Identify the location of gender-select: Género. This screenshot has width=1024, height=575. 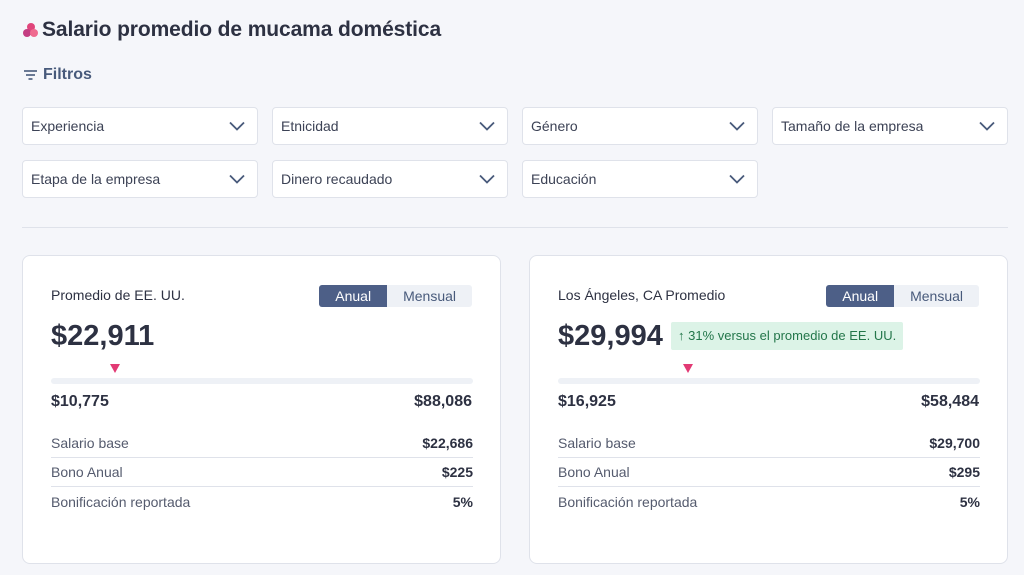
(640, 126).